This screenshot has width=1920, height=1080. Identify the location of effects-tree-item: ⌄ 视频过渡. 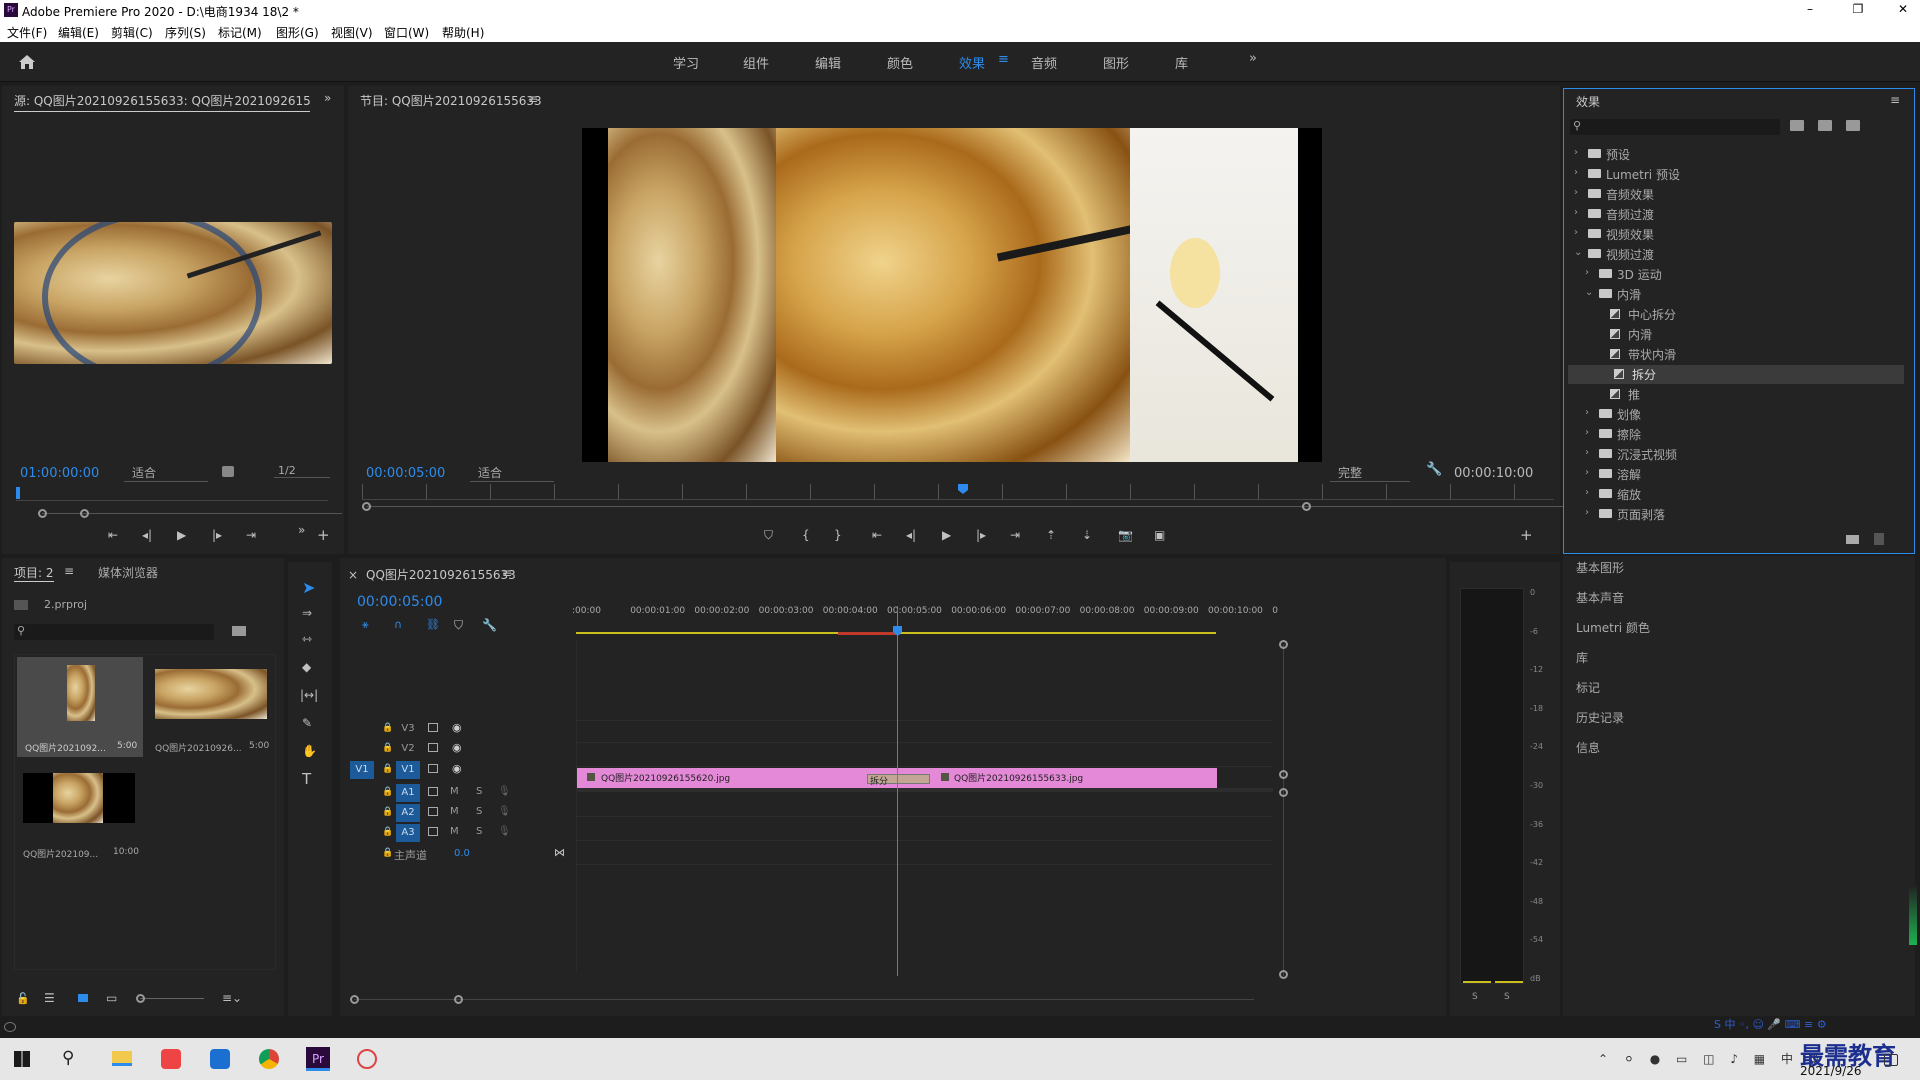
(1732, 254).